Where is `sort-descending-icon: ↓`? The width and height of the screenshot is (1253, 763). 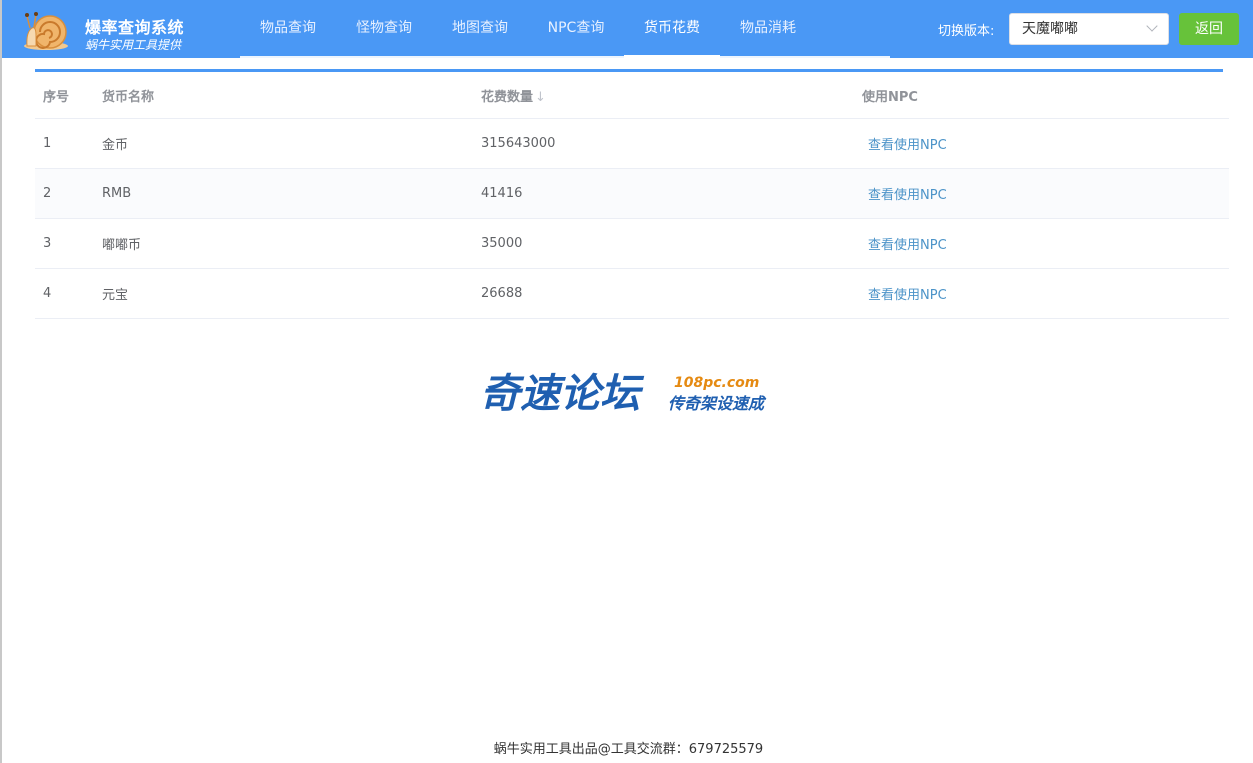 sort-descending-icon: ↓ is located at coordinates (540, 97).